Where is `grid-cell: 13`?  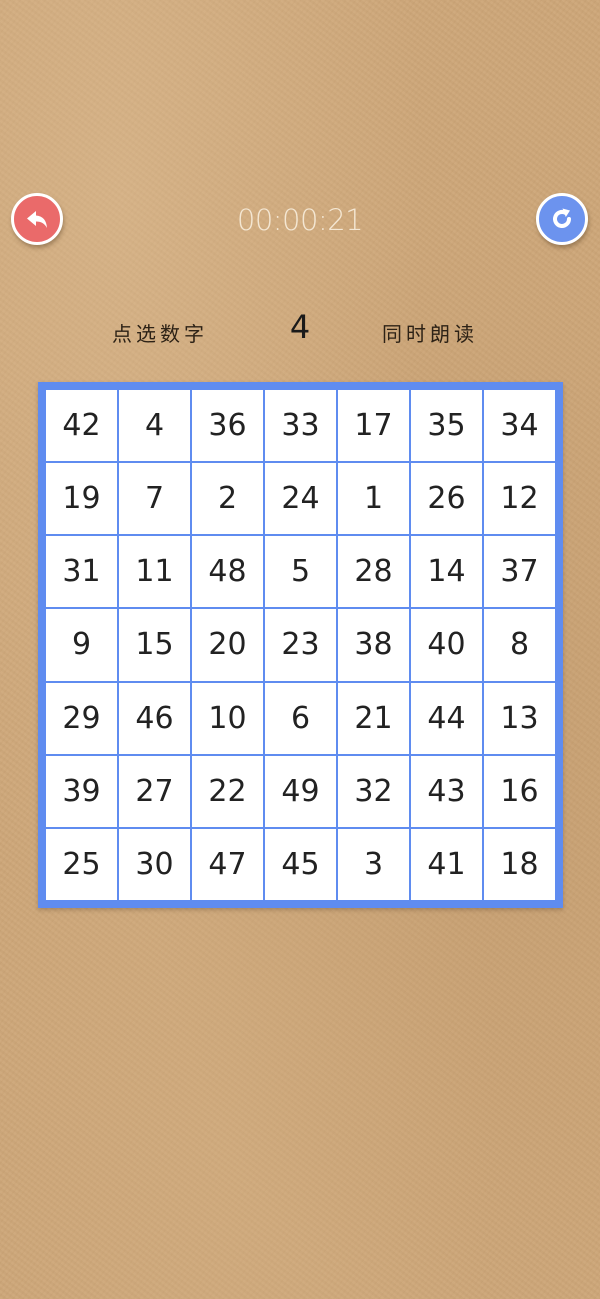 grid-cell: 13 is located at coordinates (519, 718).